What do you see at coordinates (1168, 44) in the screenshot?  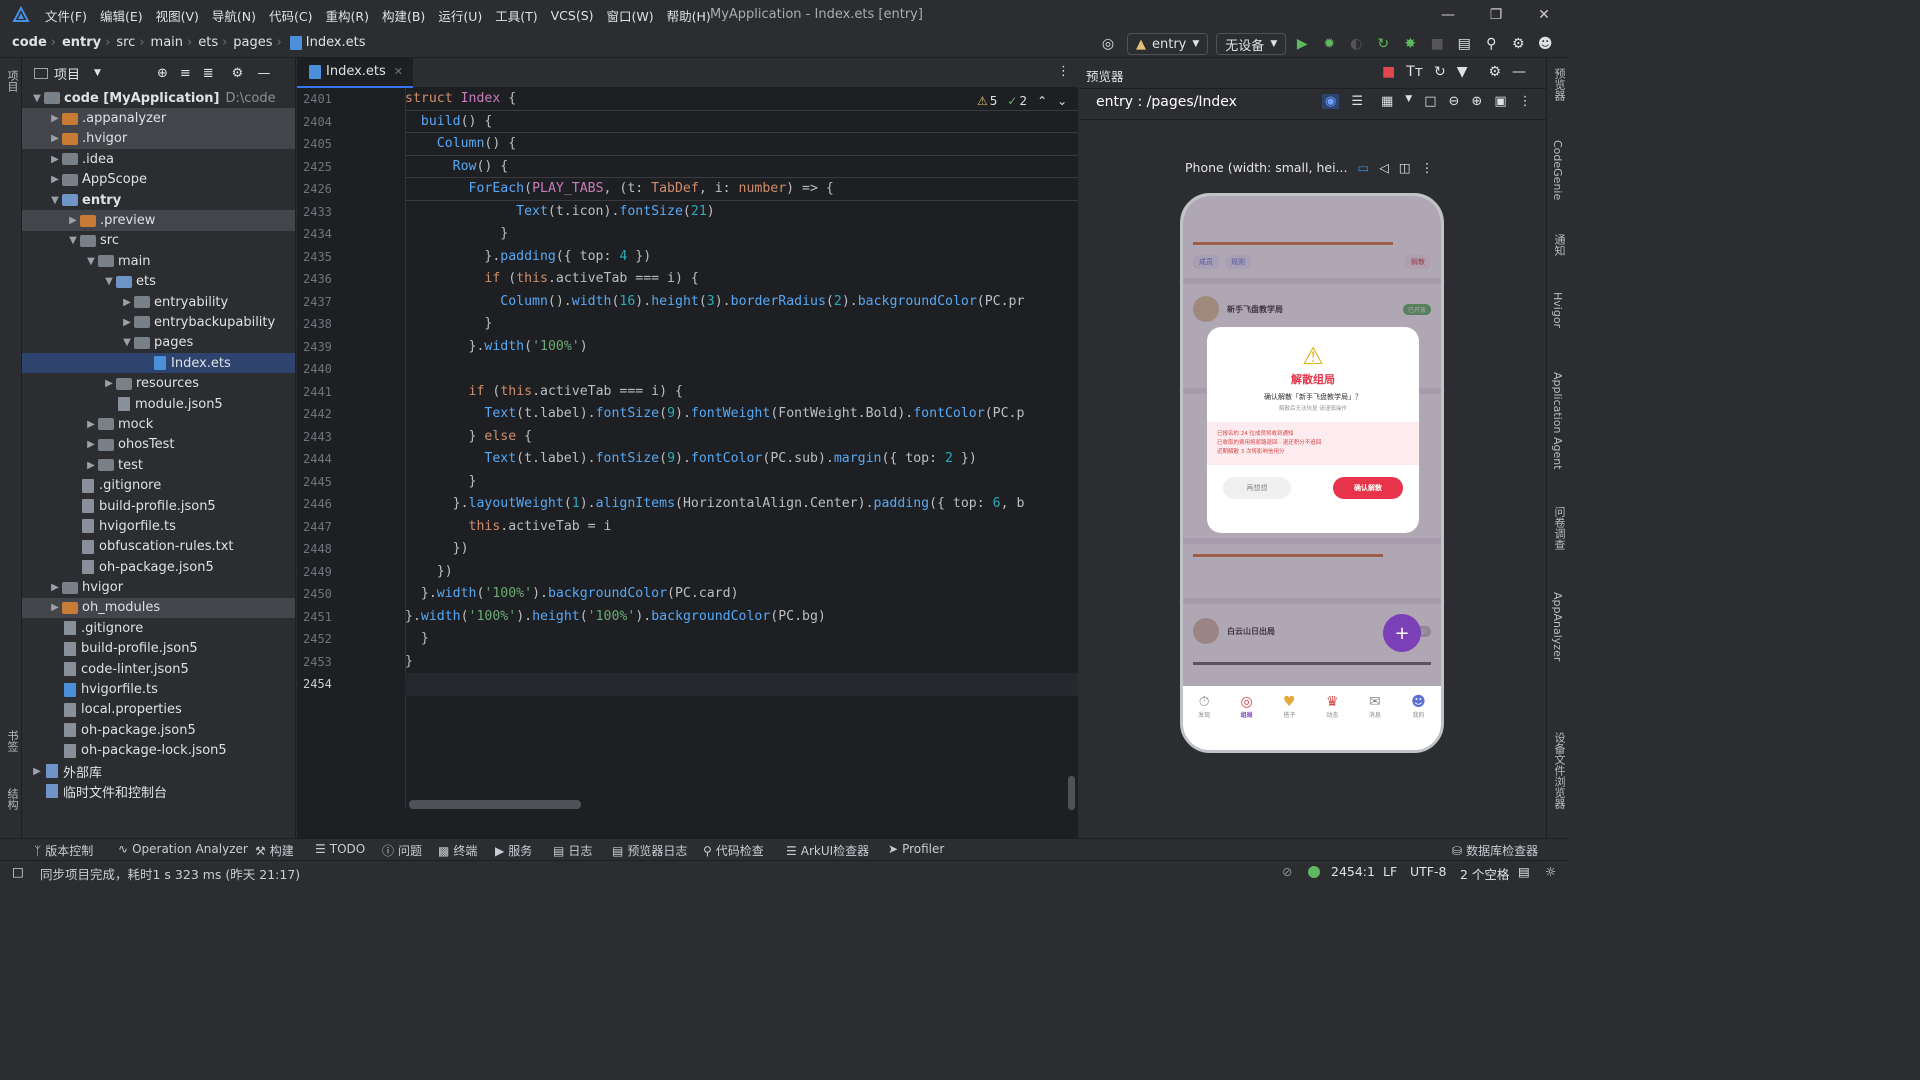 I see `run-config-select: ▲ entry ▼` at bounding box center [1168, 44].